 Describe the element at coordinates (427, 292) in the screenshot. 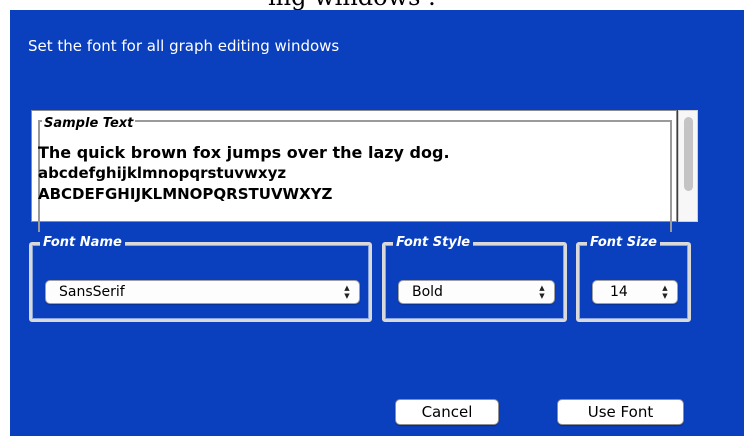

I see `font-style-value: Bold` at that location.